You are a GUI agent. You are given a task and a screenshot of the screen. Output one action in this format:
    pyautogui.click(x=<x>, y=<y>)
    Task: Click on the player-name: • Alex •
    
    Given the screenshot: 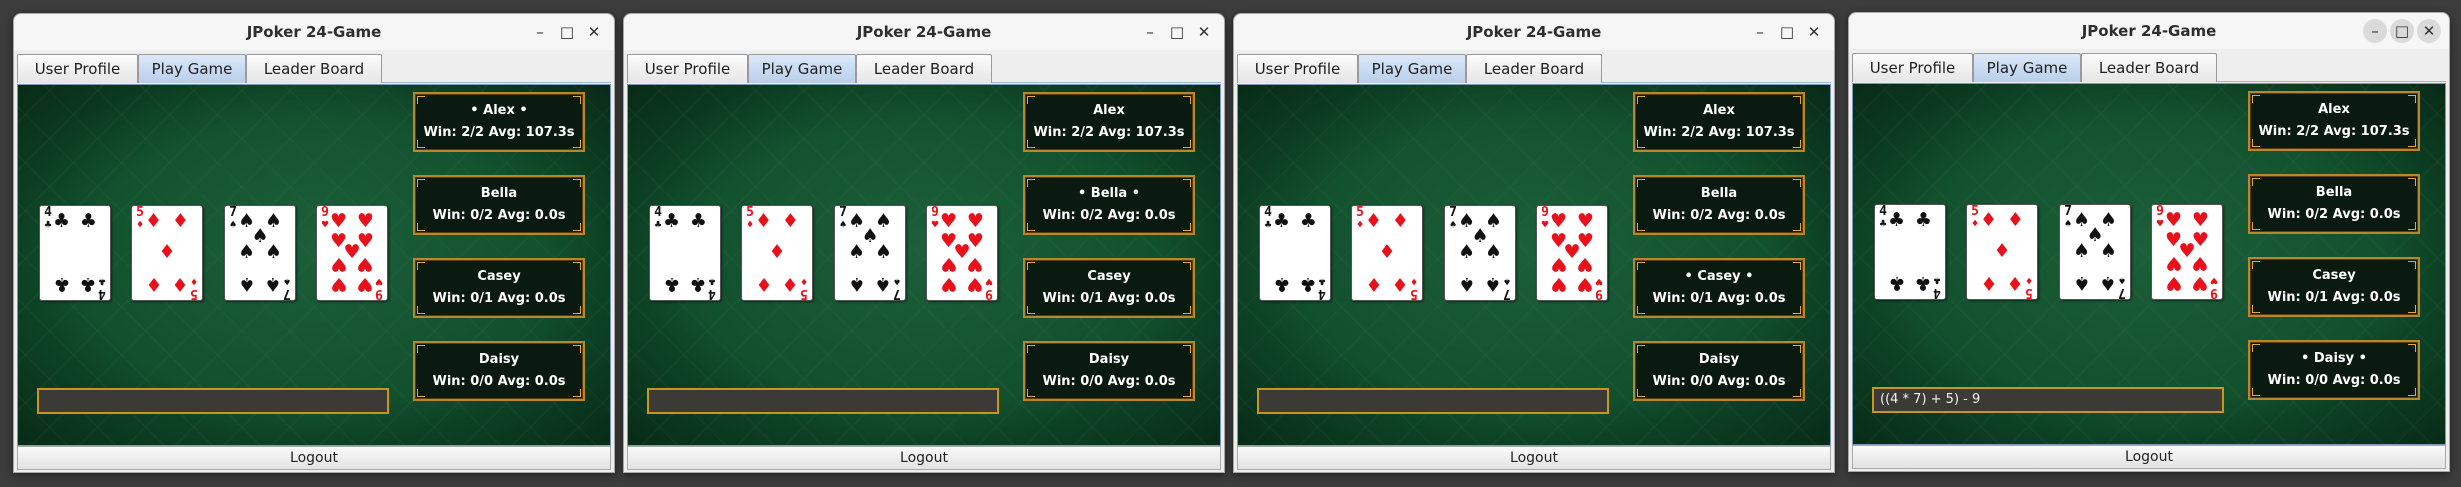 What is the action you would take?
    pyautogui.click(x=499, y=110)
    